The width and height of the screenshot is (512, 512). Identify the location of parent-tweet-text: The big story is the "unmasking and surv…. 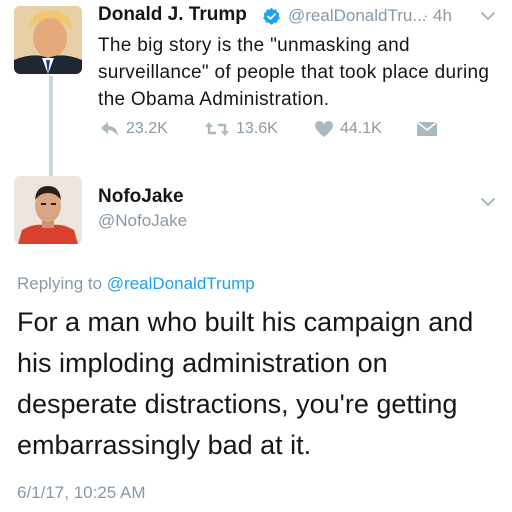
(294, 72).